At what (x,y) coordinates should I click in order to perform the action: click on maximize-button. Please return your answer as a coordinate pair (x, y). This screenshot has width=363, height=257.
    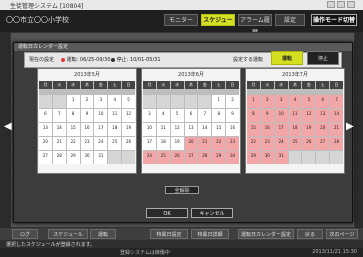
    Looking at the image, I should click on (341, 4).